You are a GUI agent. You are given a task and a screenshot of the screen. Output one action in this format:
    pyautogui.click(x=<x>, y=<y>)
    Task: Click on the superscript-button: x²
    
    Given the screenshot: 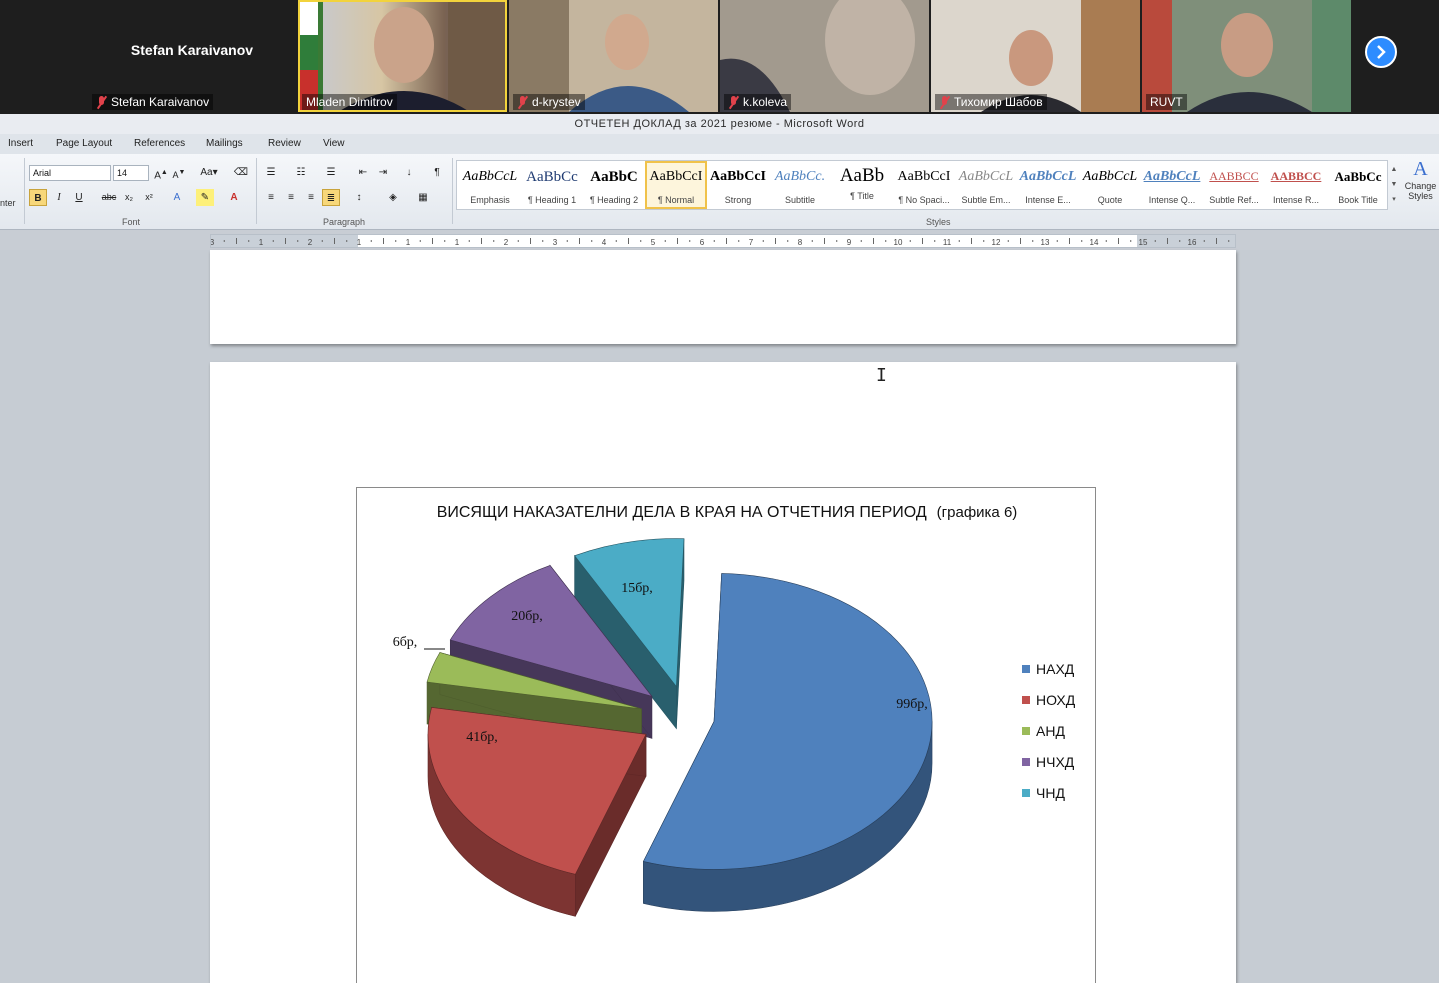 What is the action you would take?
    pyautogui.click(x=149, y=197)
    